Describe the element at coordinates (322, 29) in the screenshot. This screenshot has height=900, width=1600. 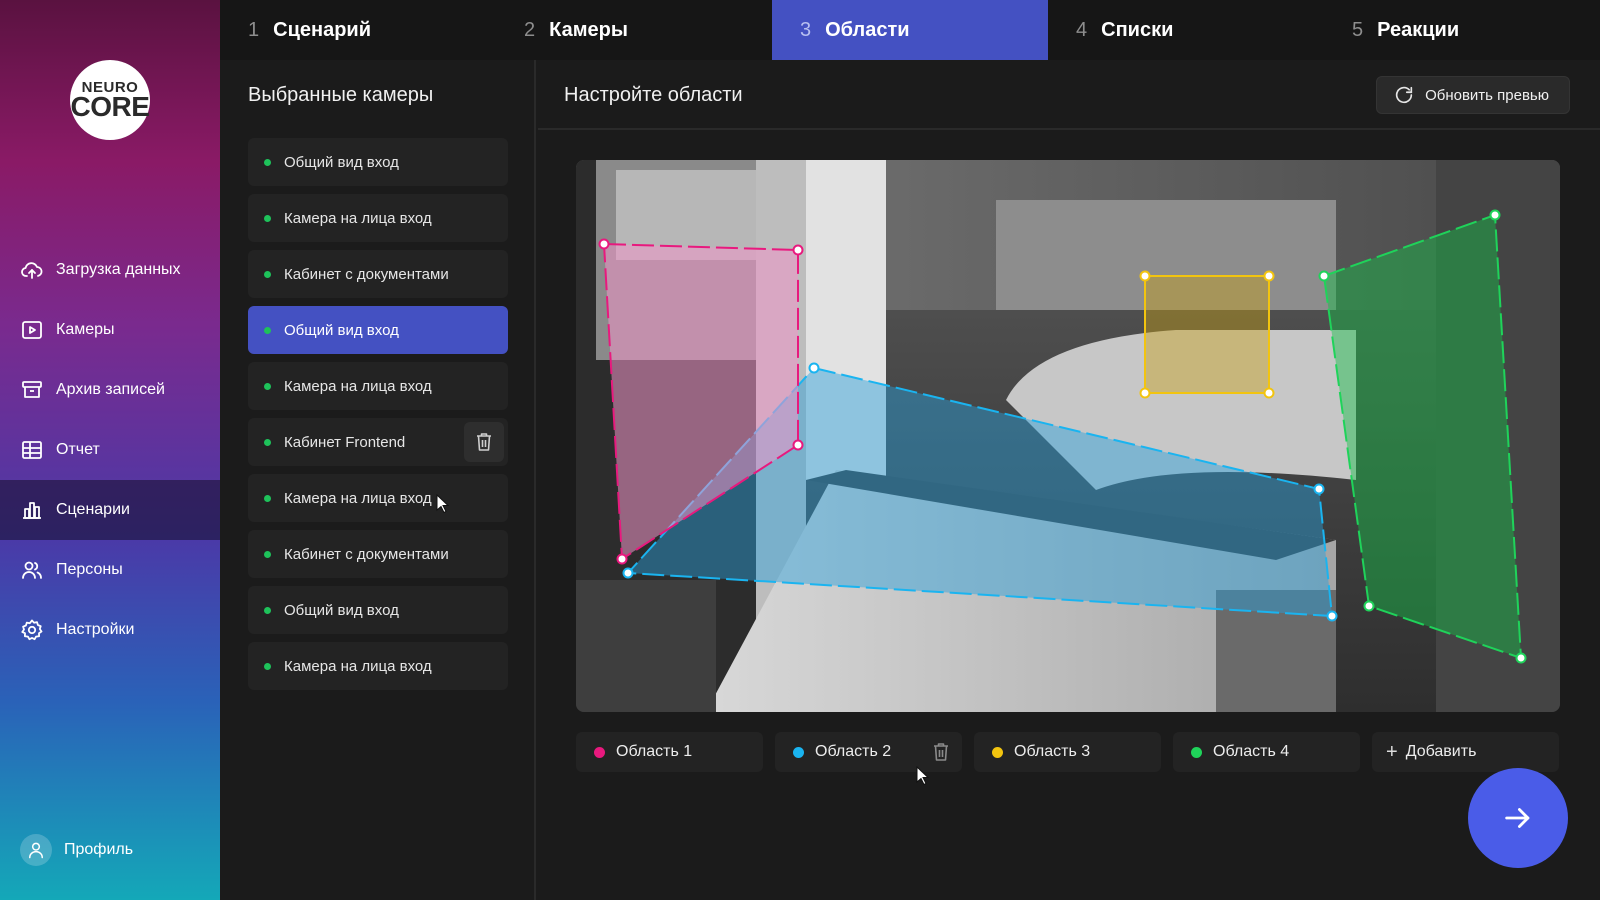
I see `tab-label: Сценарий` at that location.